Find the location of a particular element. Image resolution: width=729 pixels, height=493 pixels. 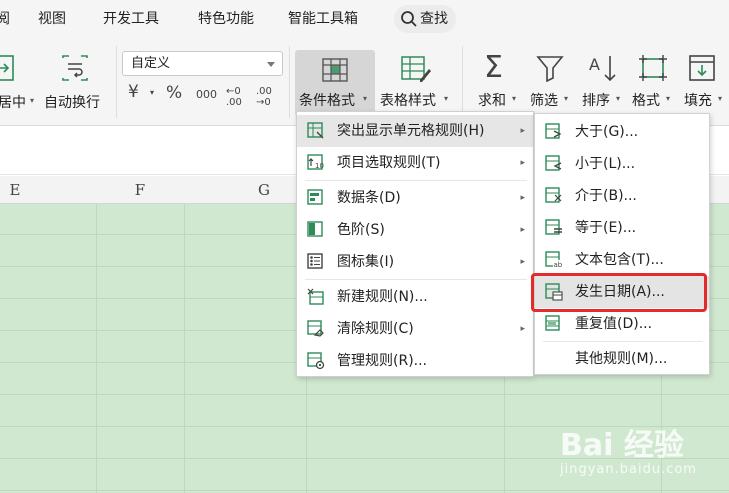

menu-smart-toolbox: 智能工具箱 is located at coordinates (323, 19).